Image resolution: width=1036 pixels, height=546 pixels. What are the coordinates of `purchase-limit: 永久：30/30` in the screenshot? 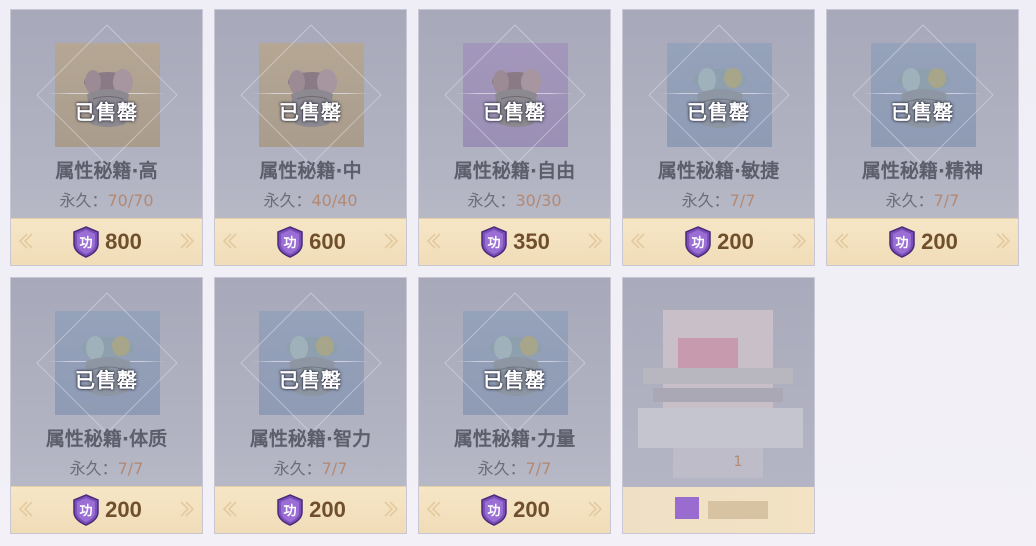 It's located at (514, 199).